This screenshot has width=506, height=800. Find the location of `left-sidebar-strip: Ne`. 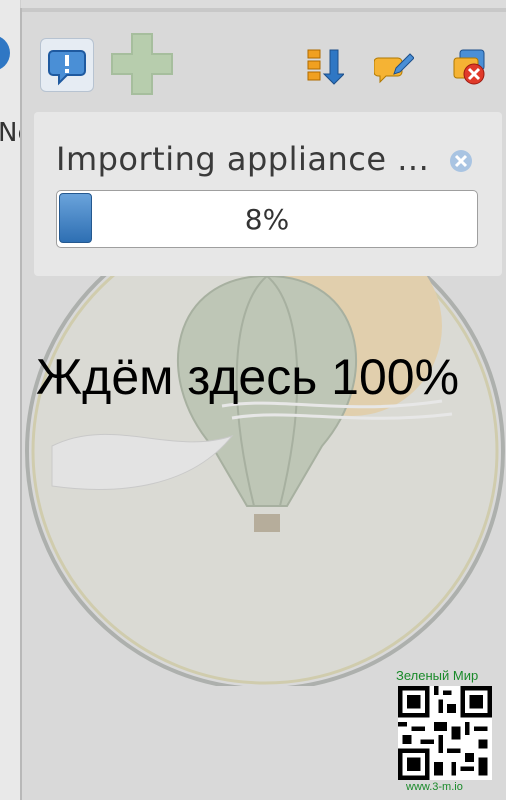

left-sidebar-strip: Ne is located at coordinates (16, 400).